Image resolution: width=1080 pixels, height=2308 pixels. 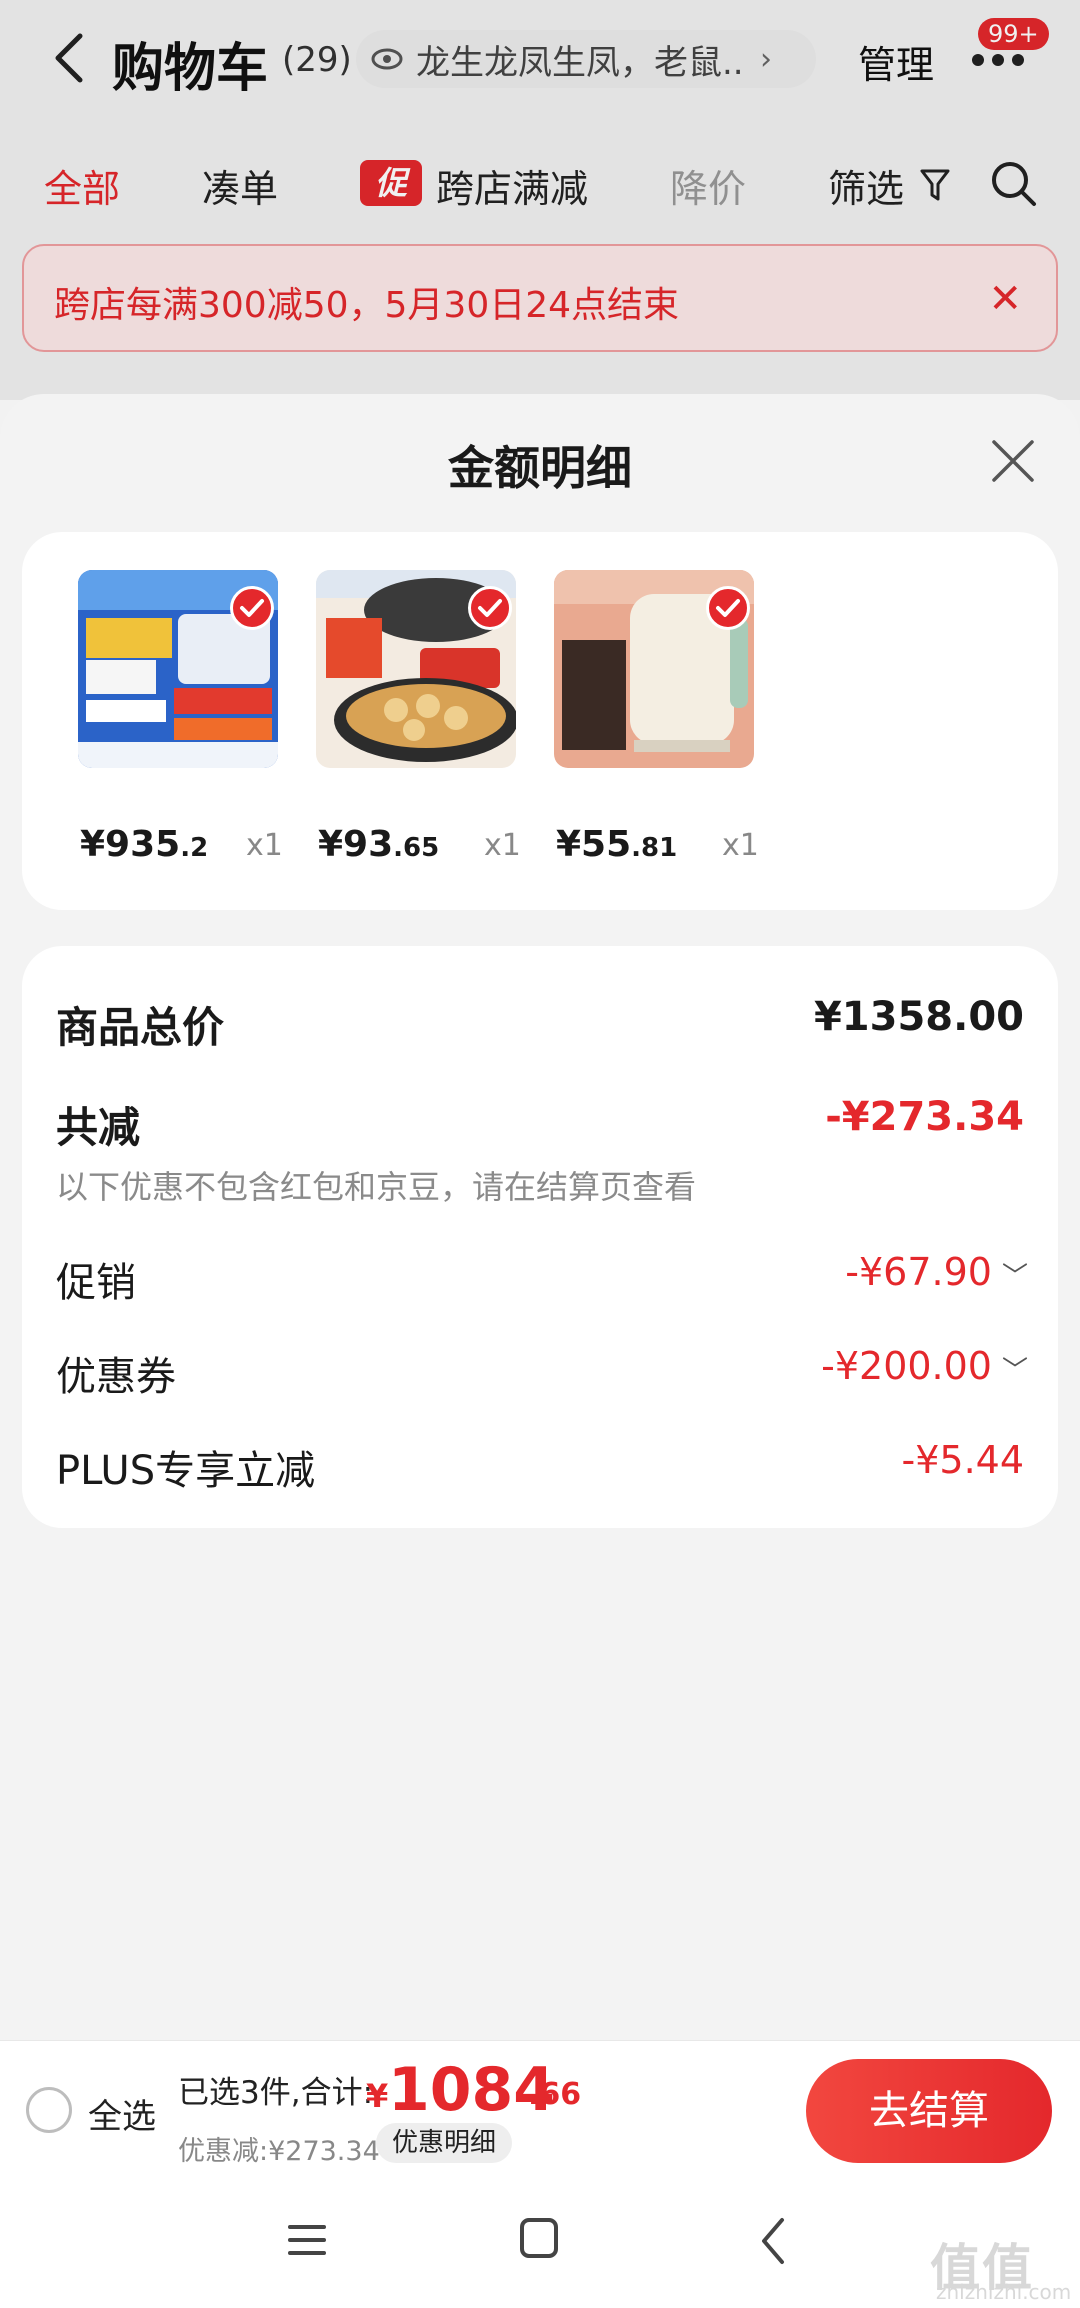 I want to click on product-price: ¥93.65, so click(x=378, y=844).